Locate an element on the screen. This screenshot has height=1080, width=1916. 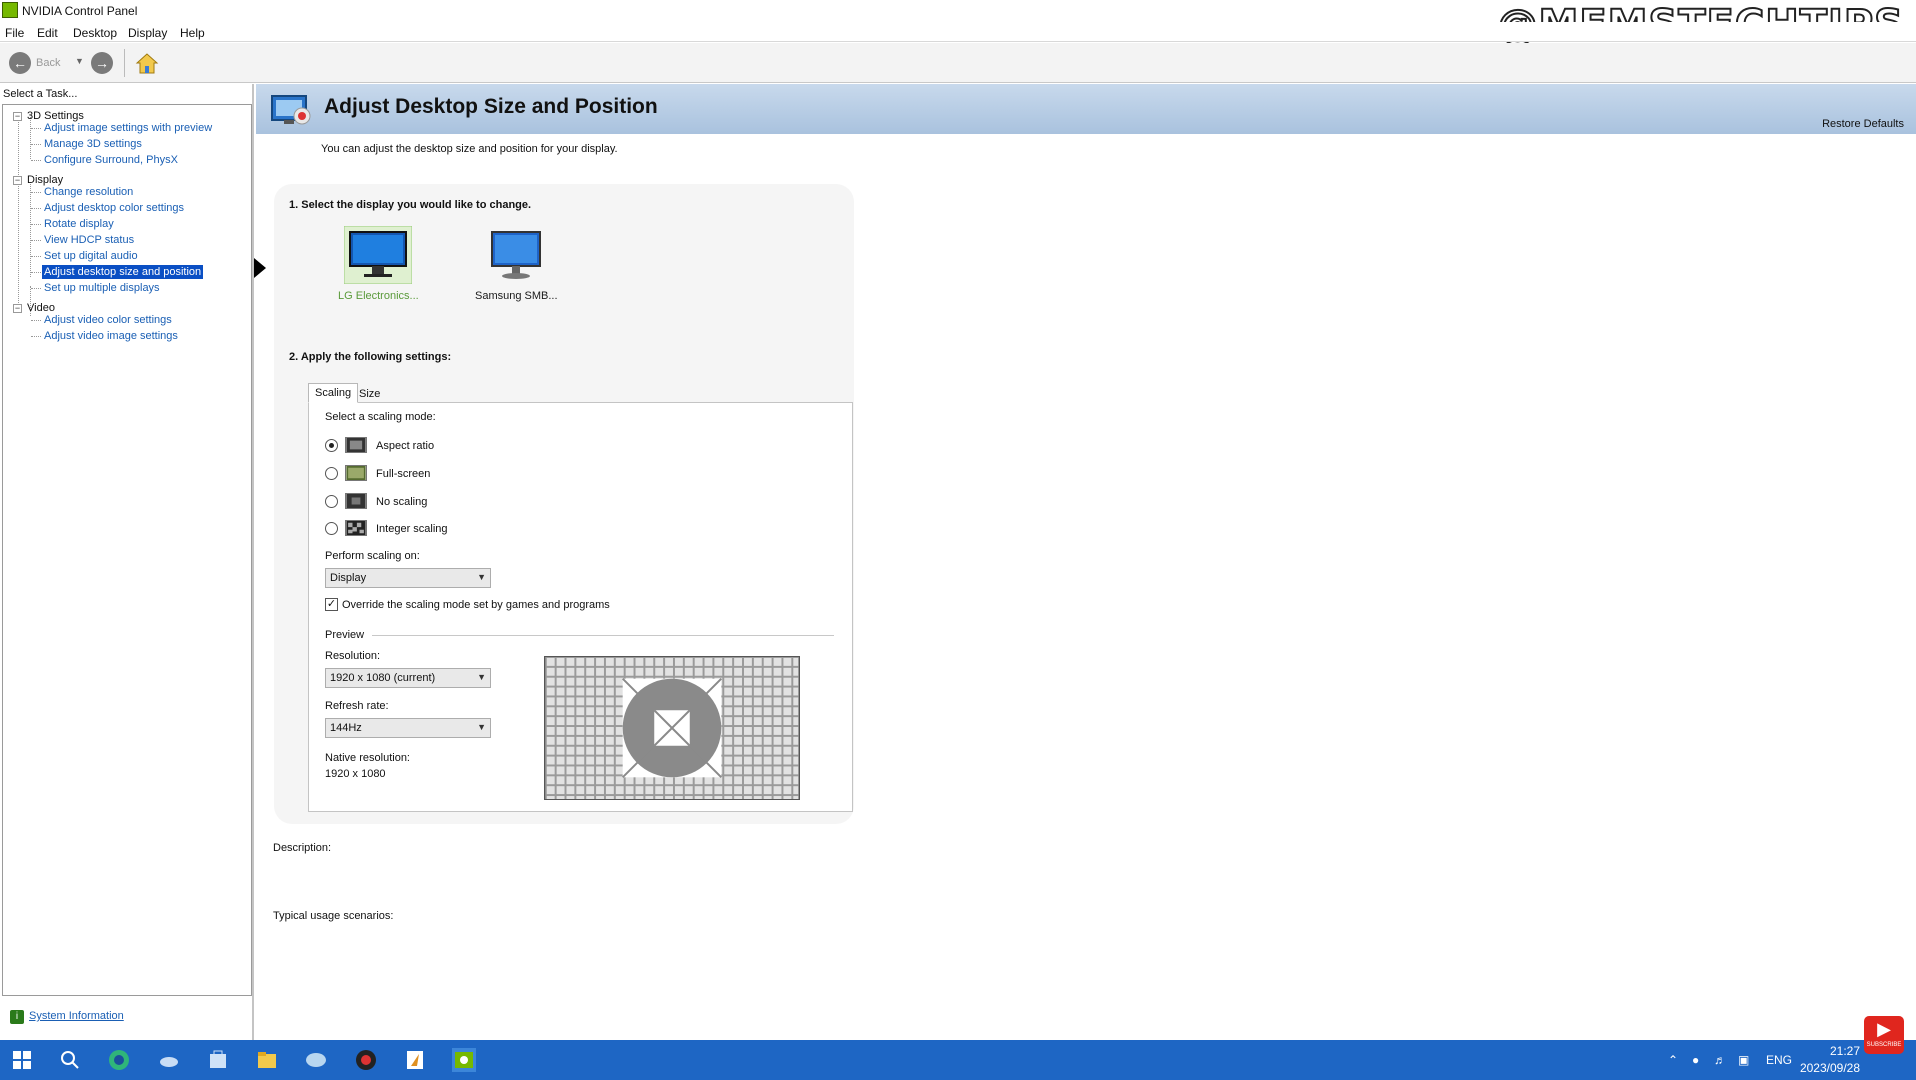
edge-browser-icon is located at coordinates (119, 1060).